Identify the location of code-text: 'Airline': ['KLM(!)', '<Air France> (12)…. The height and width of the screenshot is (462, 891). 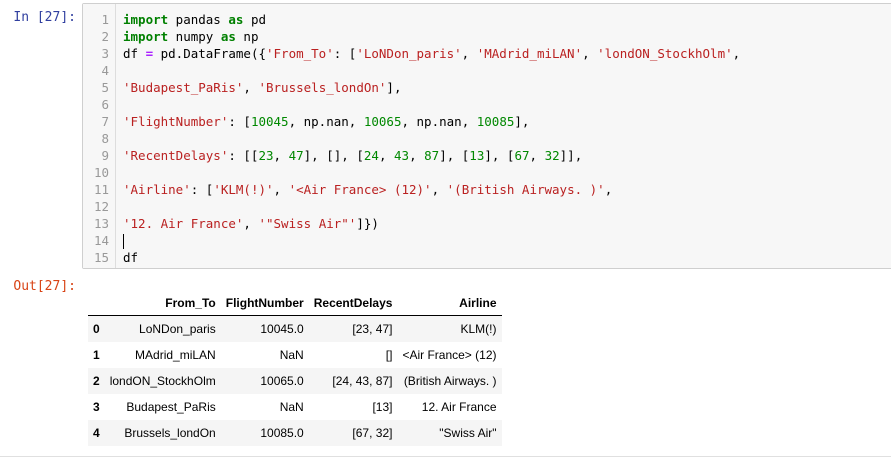
(367, 189).